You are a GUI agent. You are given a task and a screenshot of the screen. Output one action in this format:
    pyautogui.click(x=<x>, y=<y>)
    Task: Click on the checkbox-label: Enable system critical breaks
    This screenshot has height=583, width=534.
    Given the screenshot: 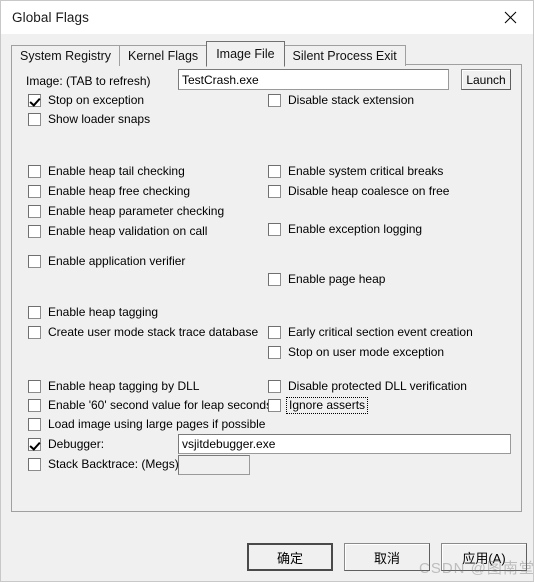 What is the action you would take?
    pyautogui.click(x=366, y=171)
    